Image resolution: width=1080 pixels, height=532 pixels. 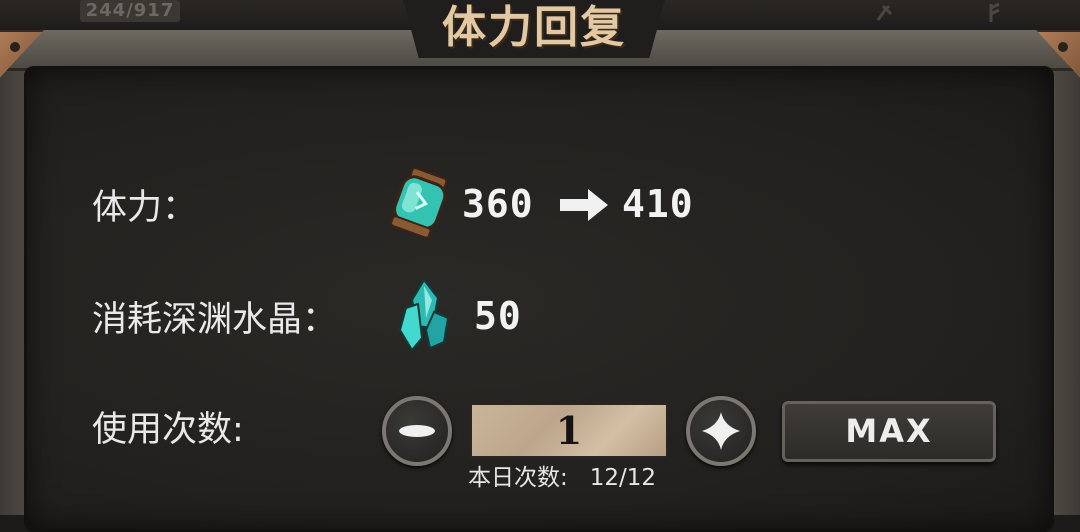 I want to click on pickaxe-icon, so click(x=884, y=12).